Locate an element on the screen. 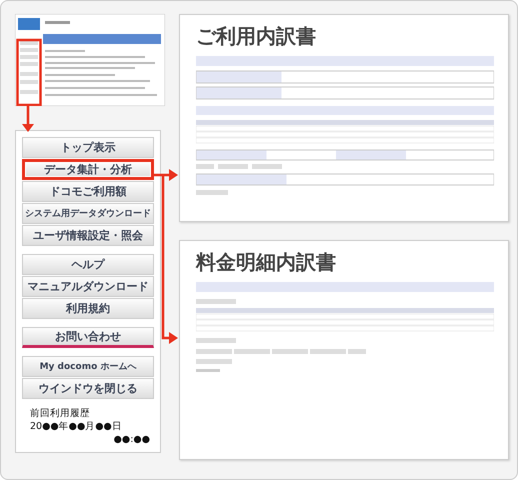 The image size is (518, 480). menu-button: お問い合わせ is located at coordinates (88, 337).